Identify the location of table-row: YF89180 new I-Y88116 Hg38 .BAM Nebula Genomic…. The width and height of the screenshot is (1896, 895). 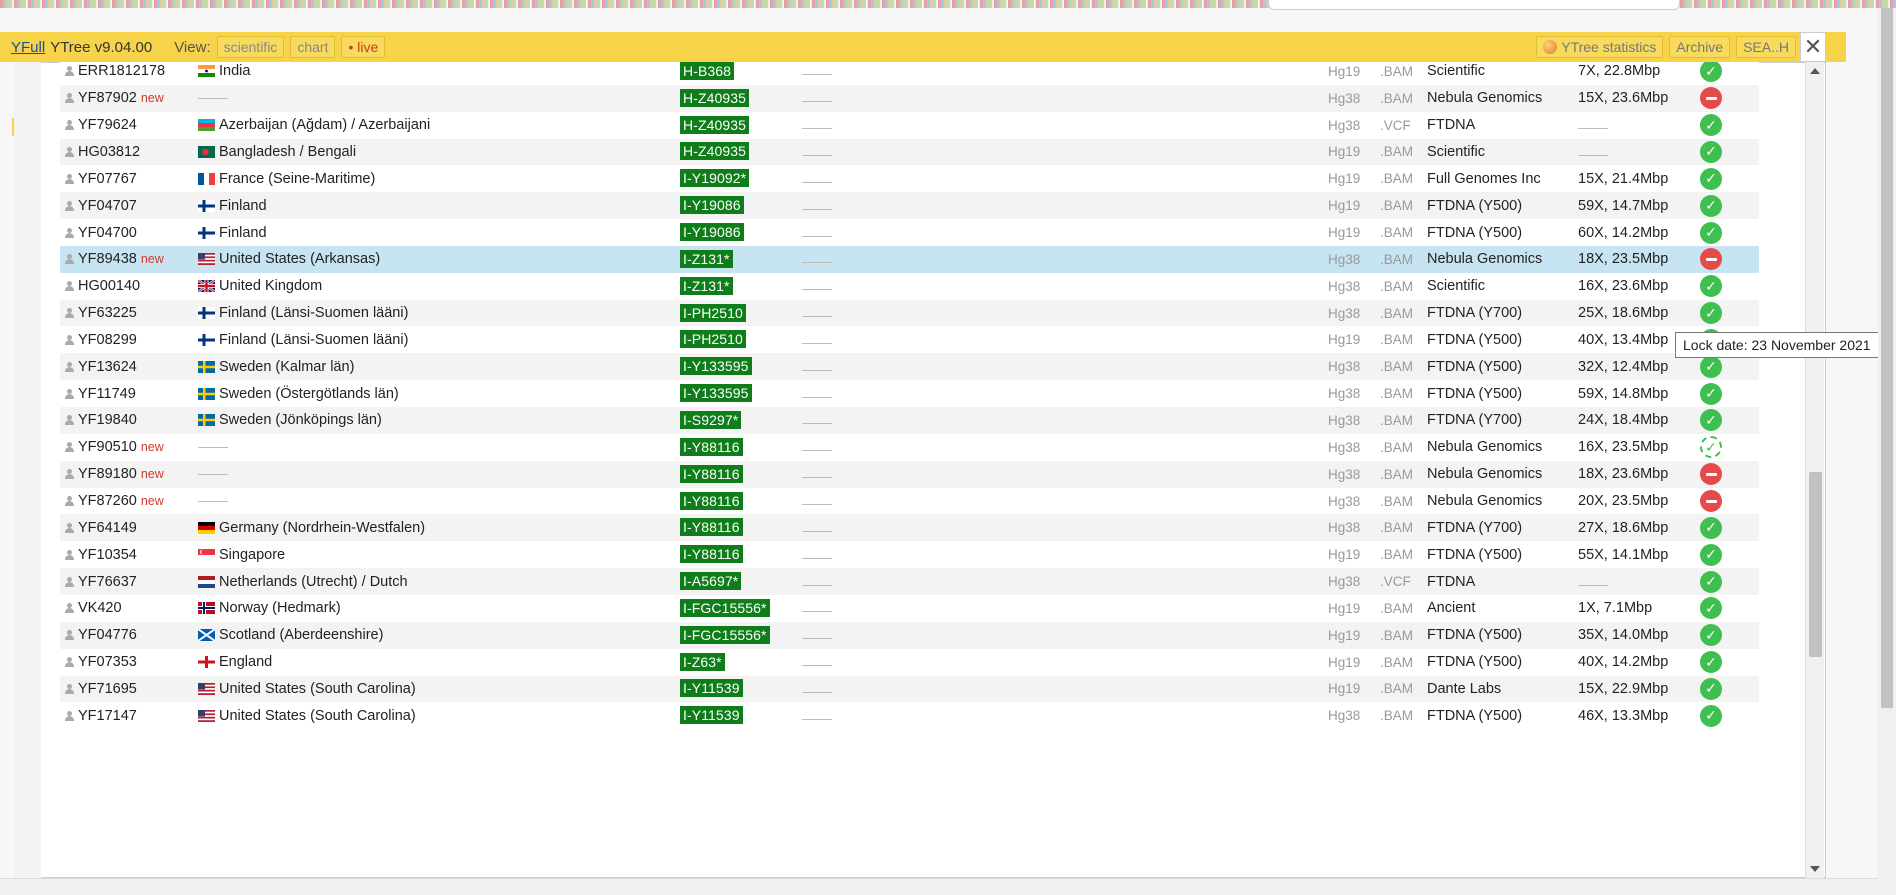
(909, 474).